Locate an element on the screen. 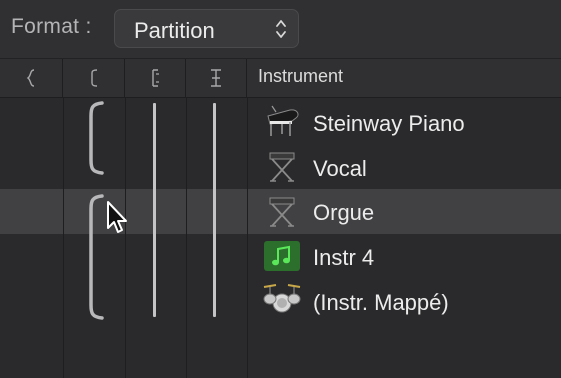  music-note-icon is located at coordinates (282, 256).